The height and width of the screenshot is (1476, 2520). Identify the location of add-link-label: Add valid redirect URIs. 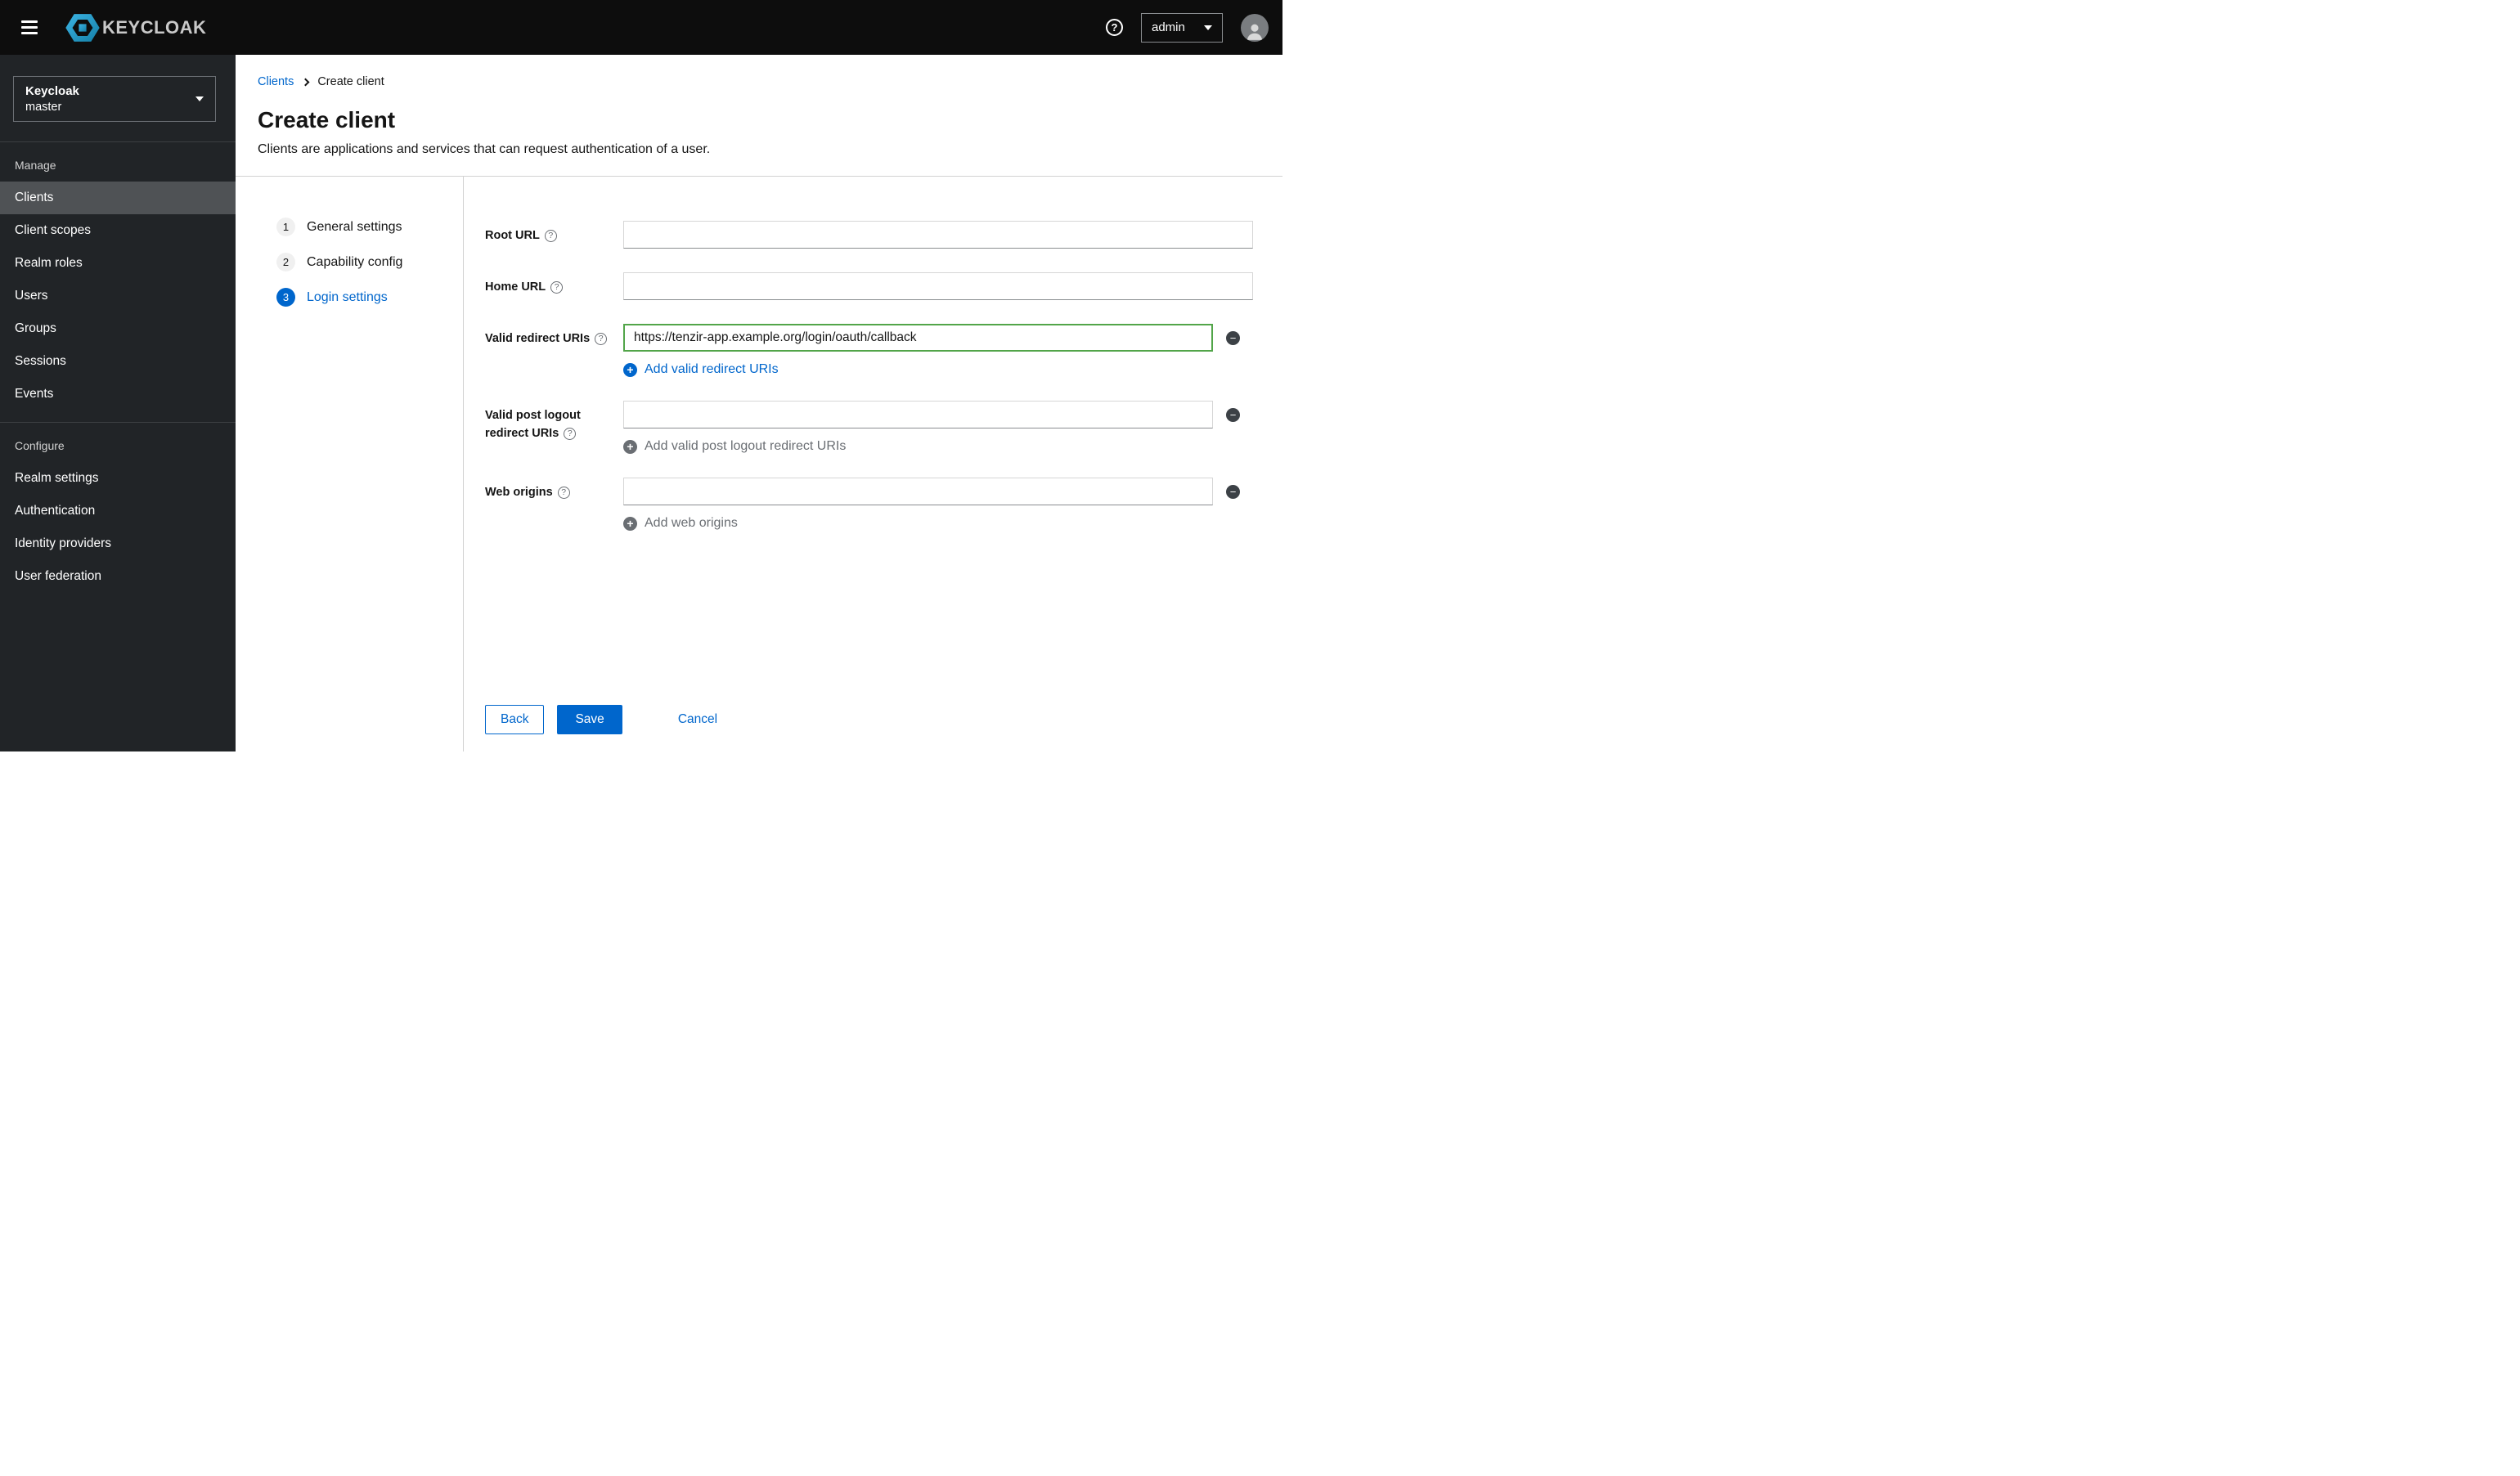
(712, 369).